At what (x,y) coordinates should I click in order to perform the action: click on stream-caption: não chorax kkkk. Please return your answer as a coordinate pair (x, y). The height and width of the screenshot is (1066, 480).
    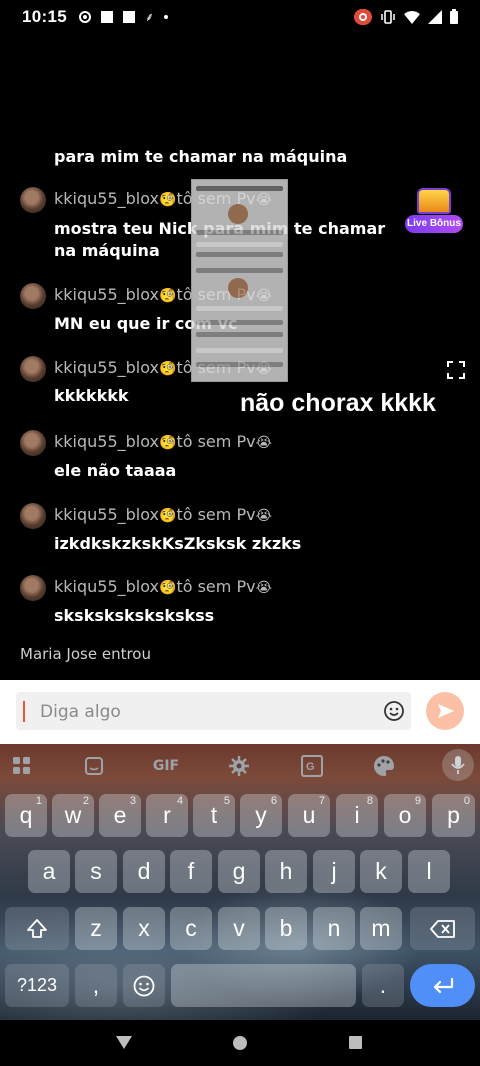
    Looking at the image, I should click on (338, 403).